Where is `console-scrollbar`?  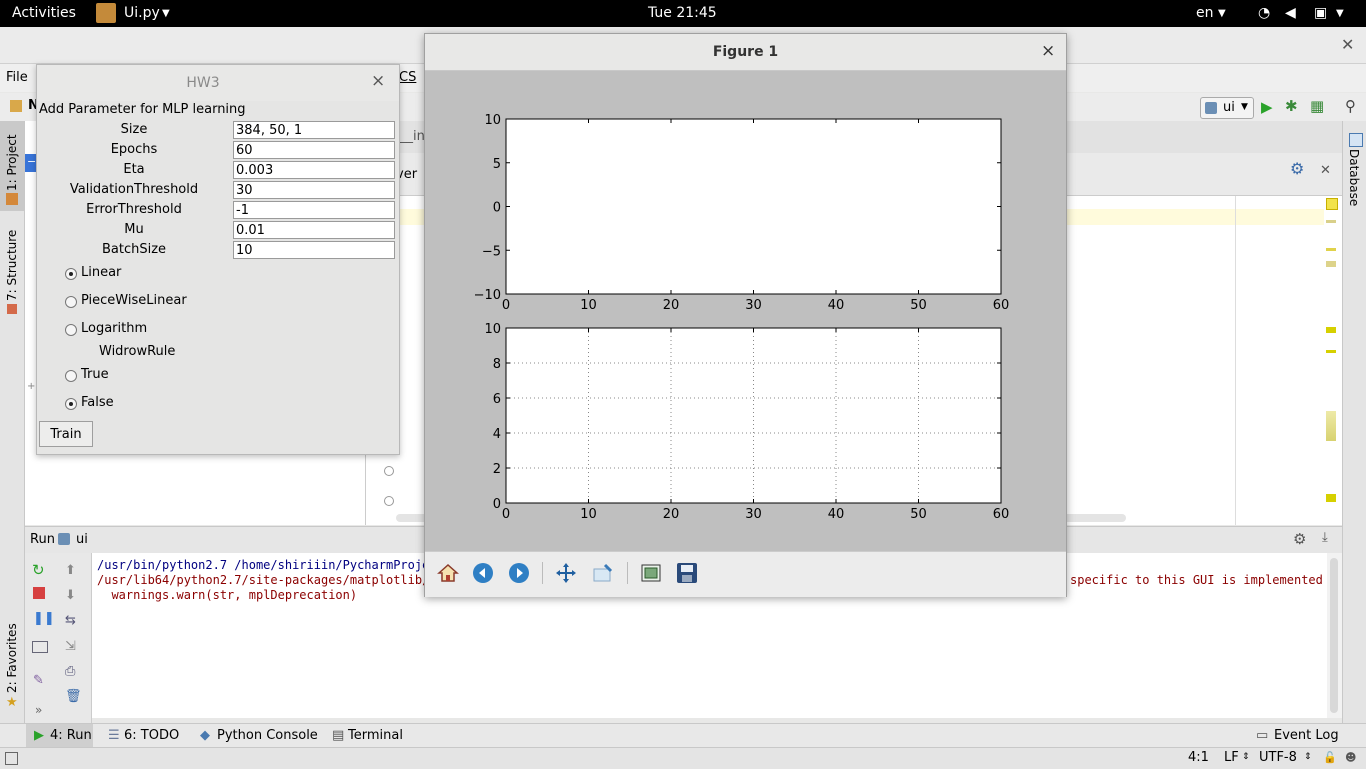 console-scrollbar is located at coordinates (1334, 635).